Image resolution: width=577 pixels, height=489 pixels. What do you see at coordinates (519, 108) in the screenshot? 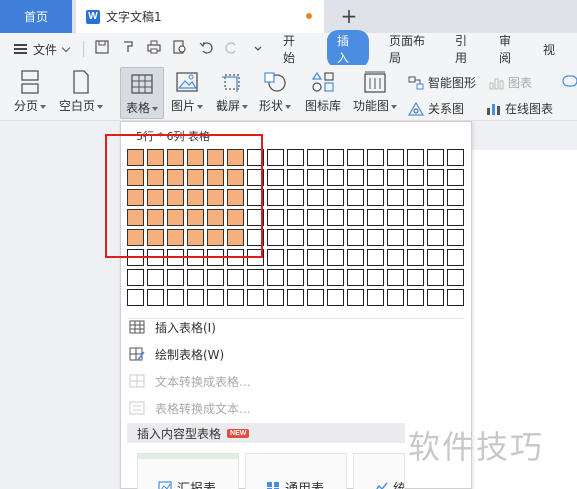
I see `online-chart-button: 在线图表` at bounding box center [519, 108].